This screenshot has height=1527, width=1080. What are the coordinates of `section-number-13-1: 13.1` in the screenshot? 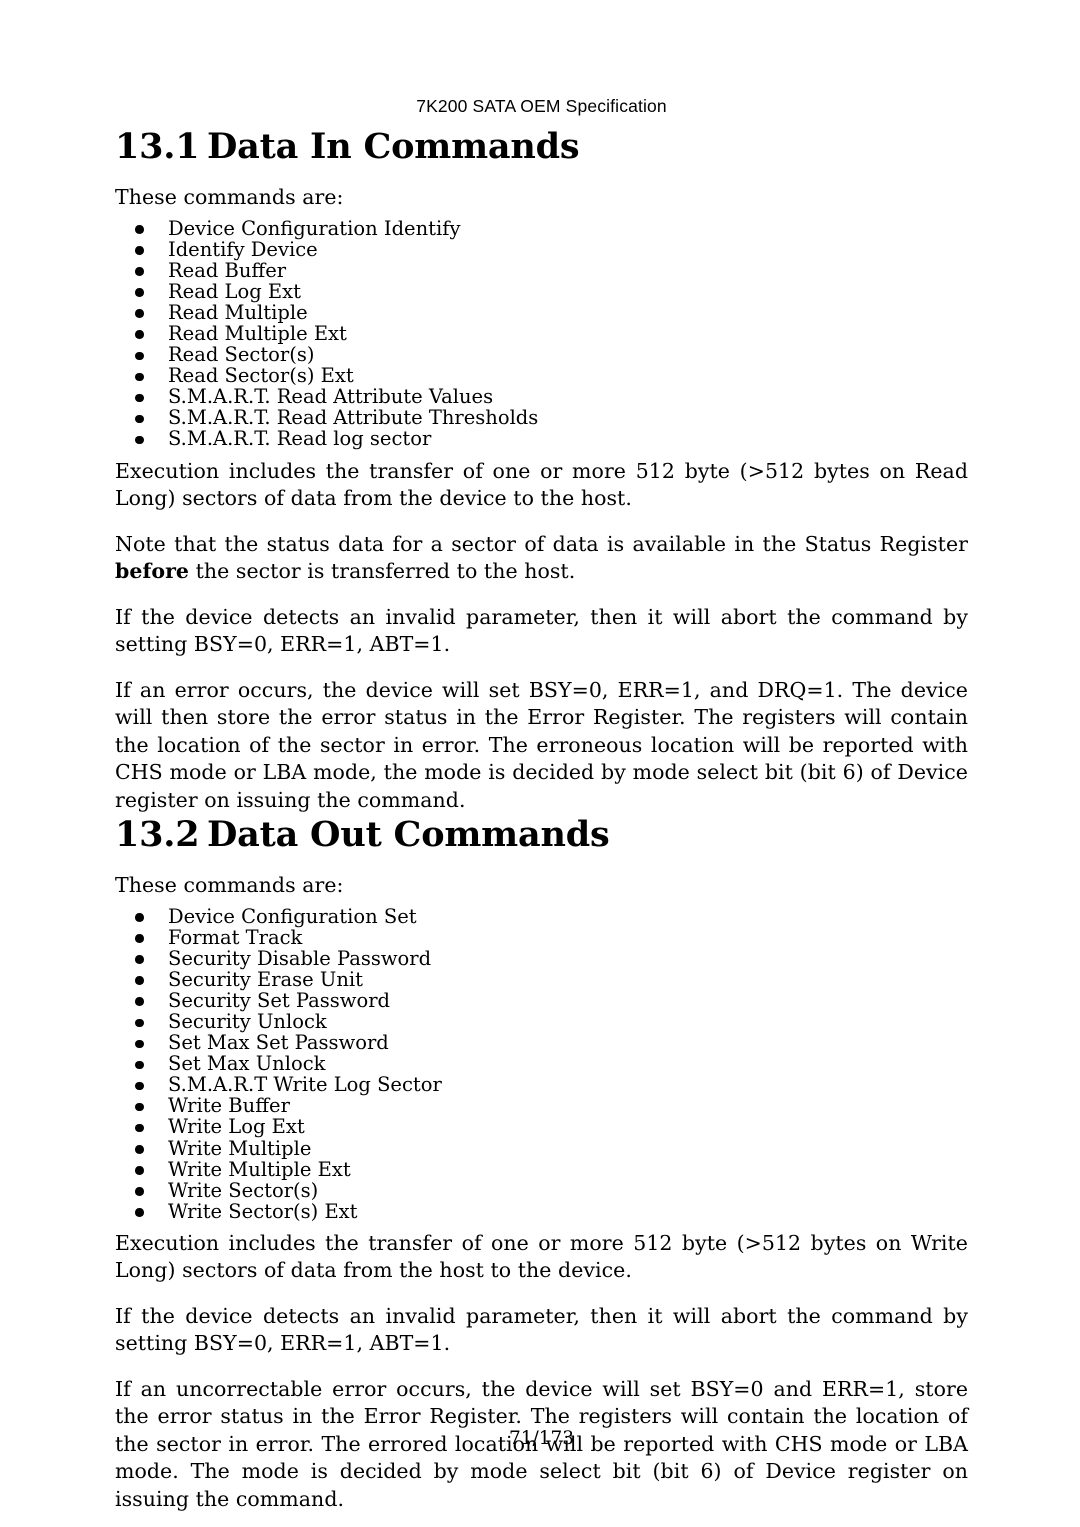 It's located at (157, 146).